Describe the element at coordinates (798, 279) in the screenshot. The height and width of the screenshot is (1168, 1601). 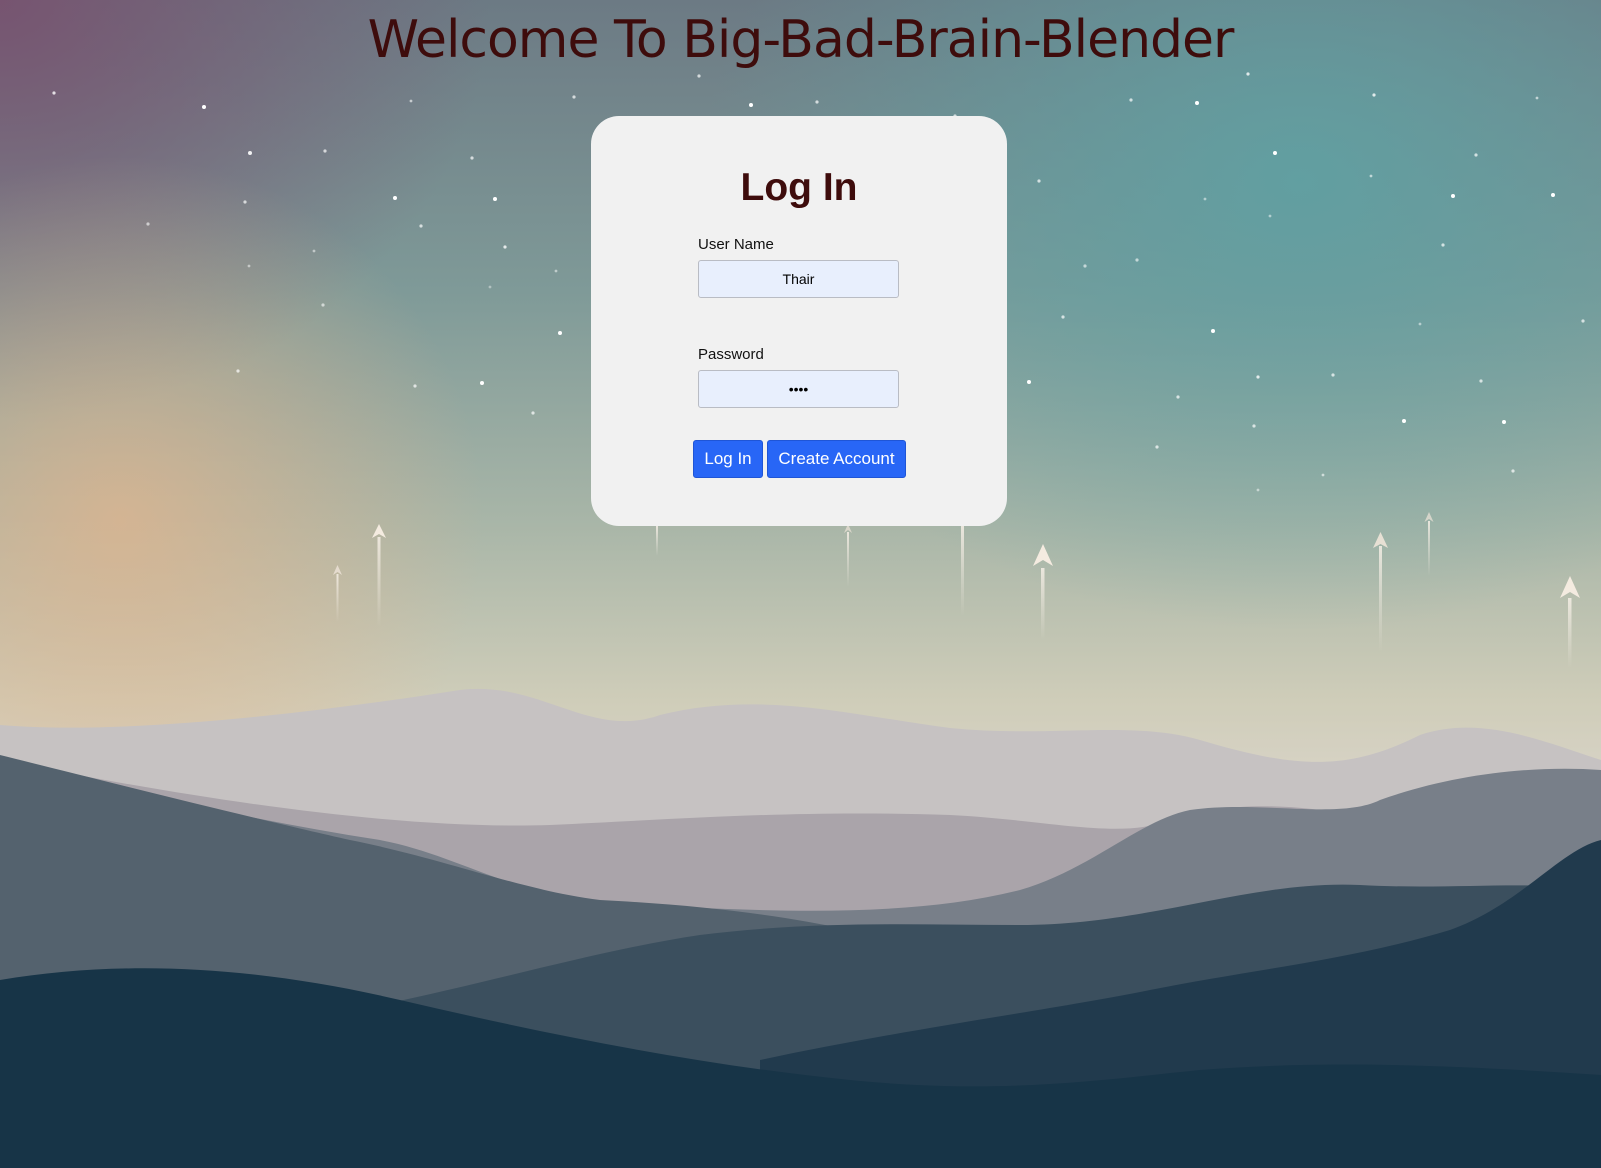
I see `username-input` at that location.